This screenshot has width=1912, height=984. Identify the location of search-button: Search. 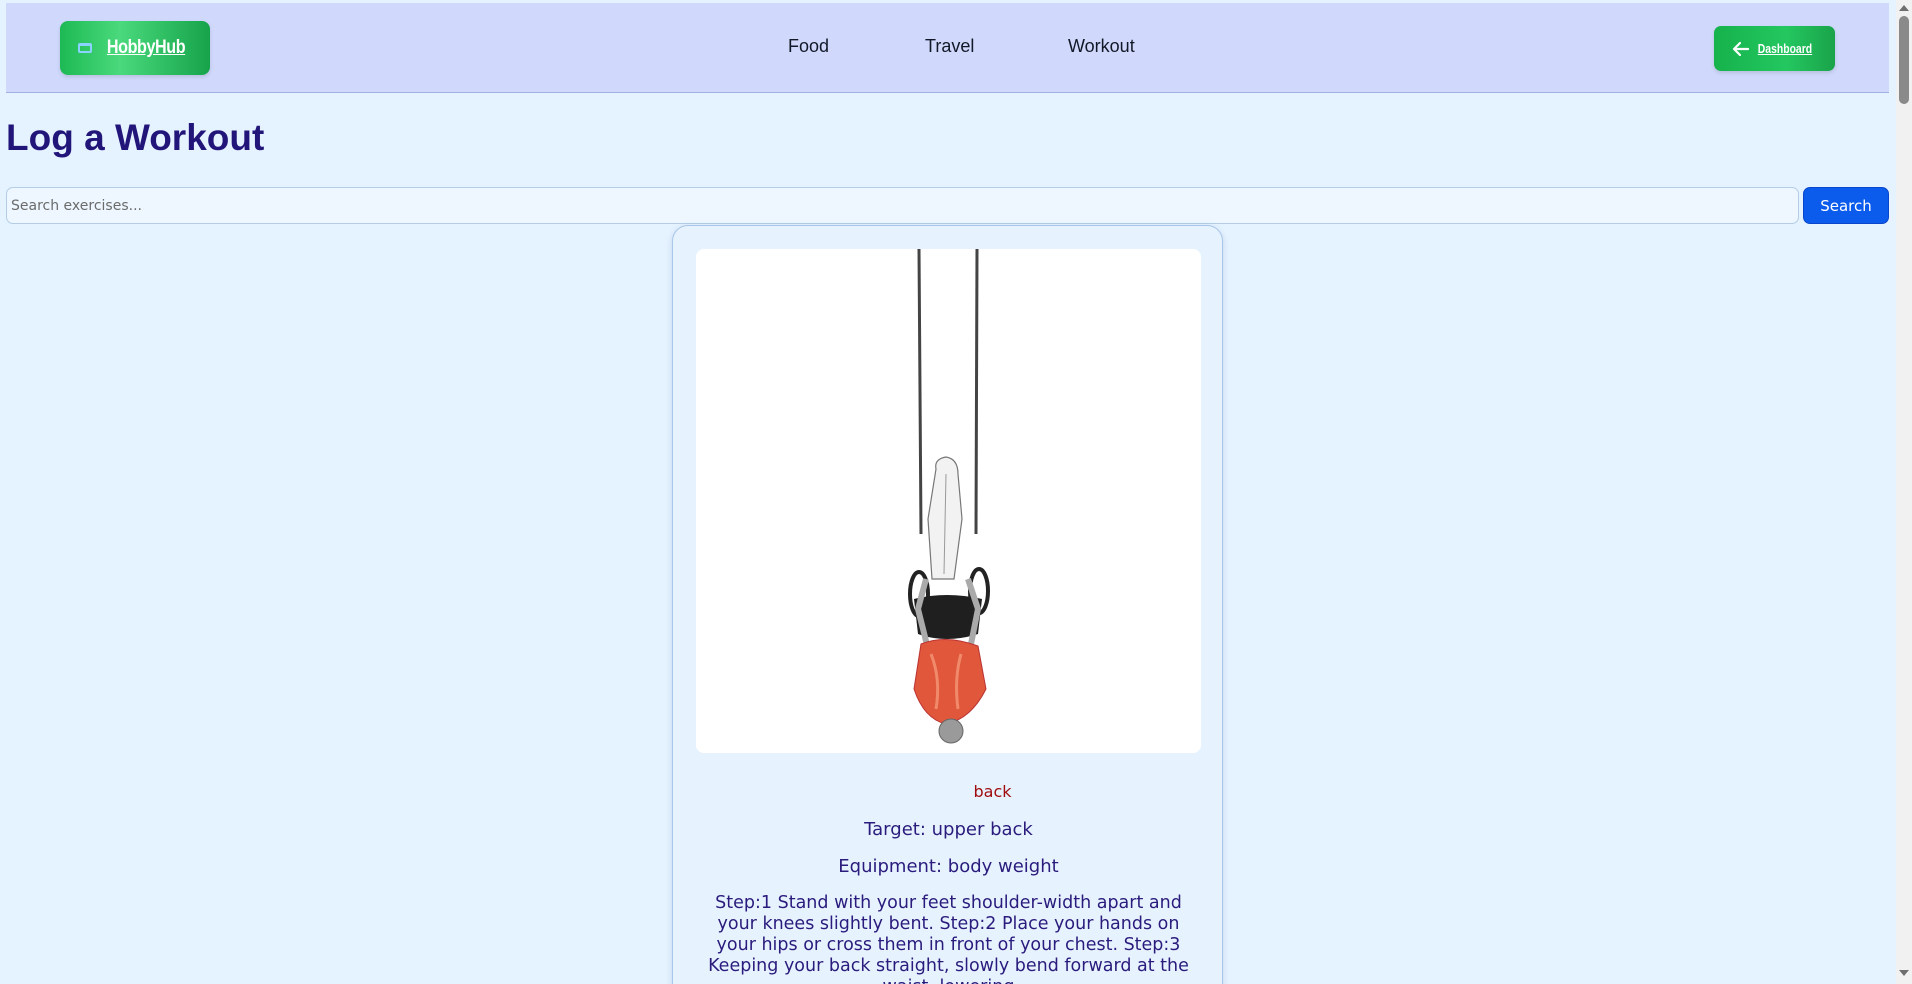
(1846, 205).